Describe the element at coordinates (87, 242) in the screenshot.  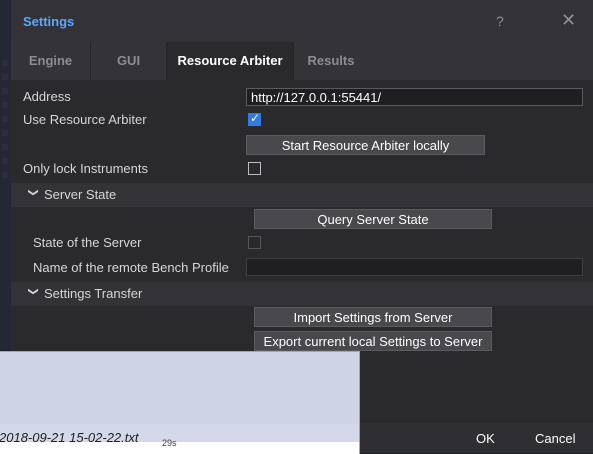
I see `state-of-server-label: State of the Server` at that location.